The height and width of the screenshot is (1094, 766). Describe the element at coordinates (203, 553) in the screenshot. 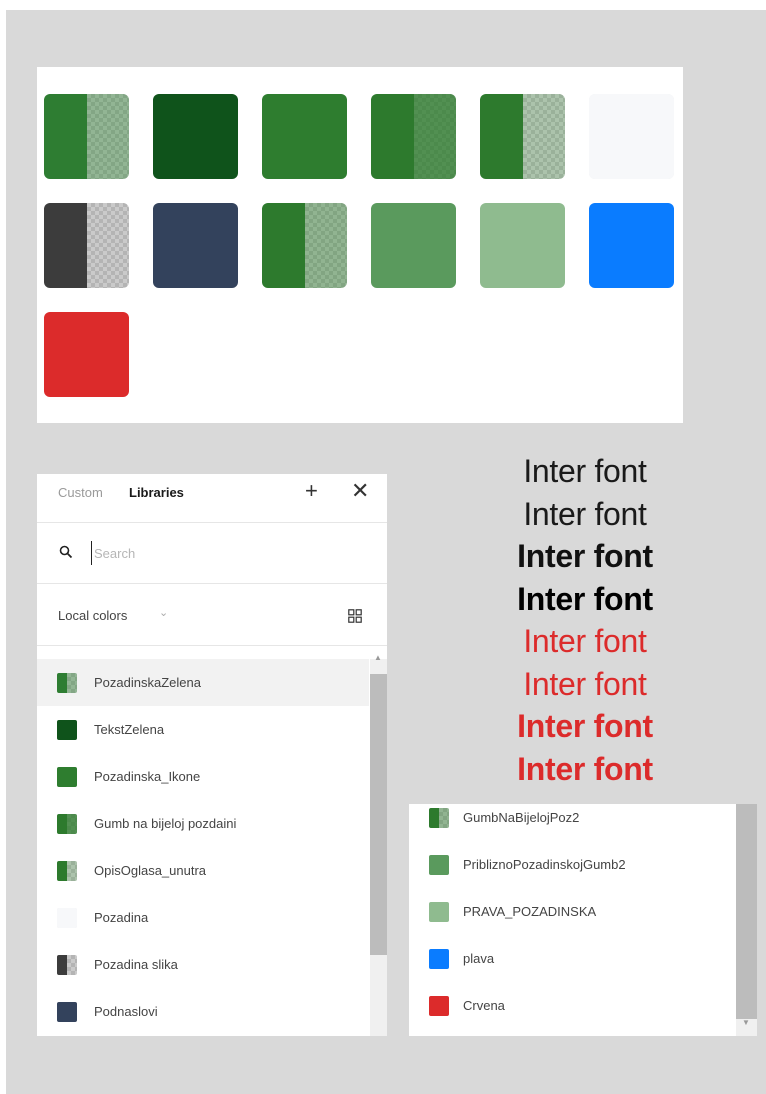

I see `search-input` at that location.